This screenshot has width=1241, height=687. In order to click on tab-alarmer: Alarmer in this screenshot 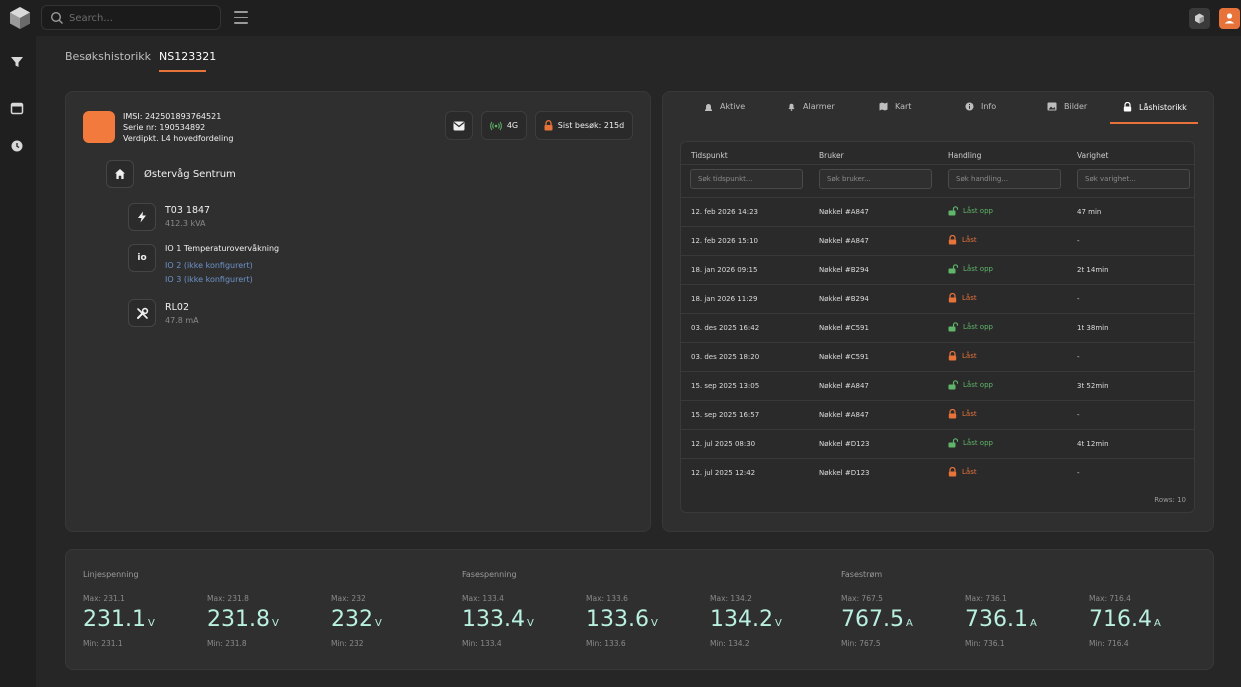, I will do `click(811, 106)`.